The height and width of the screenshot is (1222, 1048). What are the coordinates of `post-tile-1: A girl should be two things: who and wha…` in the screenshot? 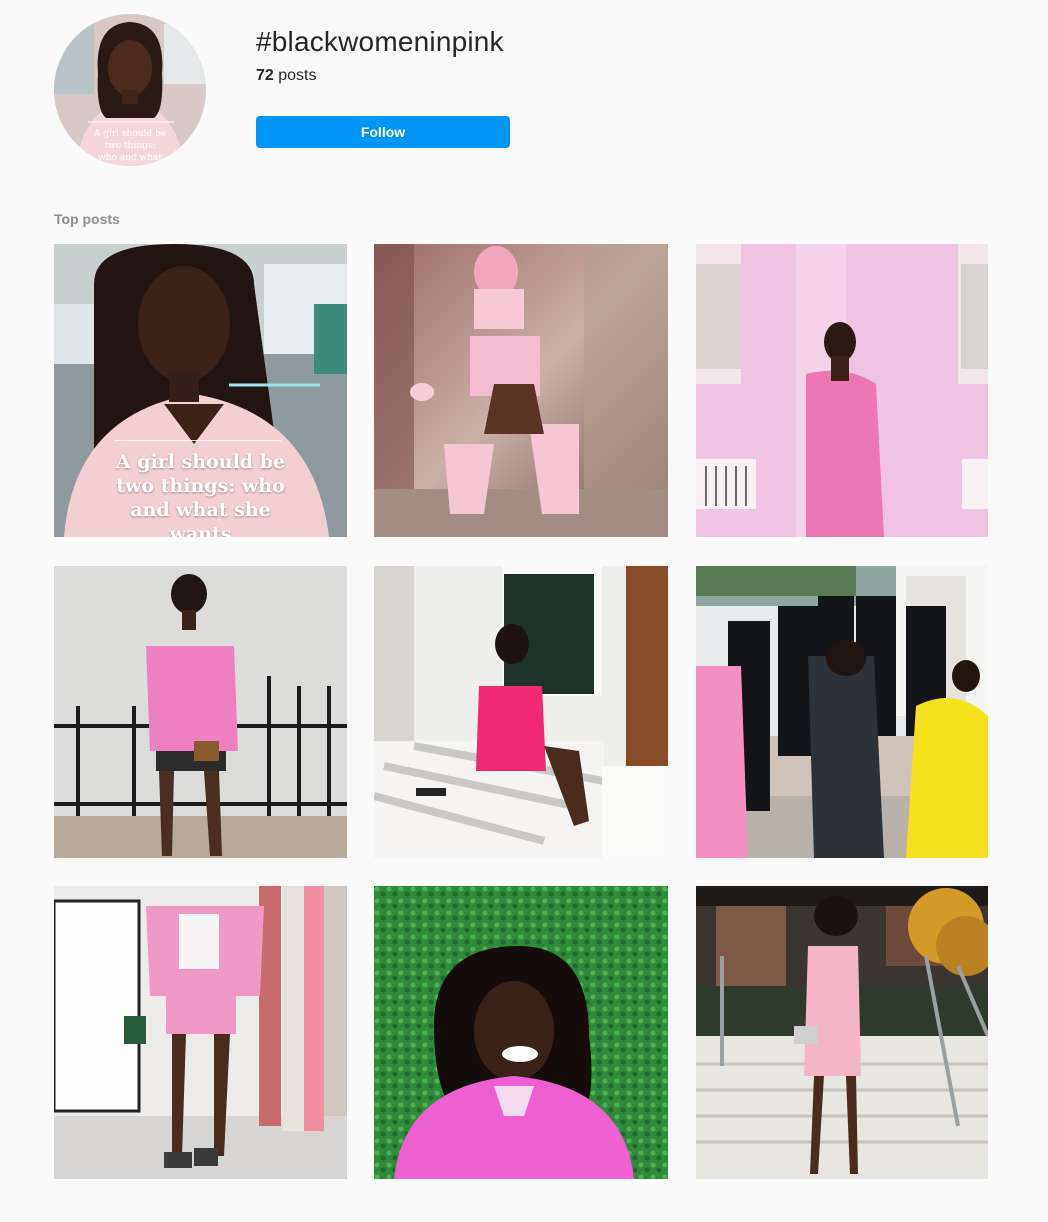 It's located at (200, 390).